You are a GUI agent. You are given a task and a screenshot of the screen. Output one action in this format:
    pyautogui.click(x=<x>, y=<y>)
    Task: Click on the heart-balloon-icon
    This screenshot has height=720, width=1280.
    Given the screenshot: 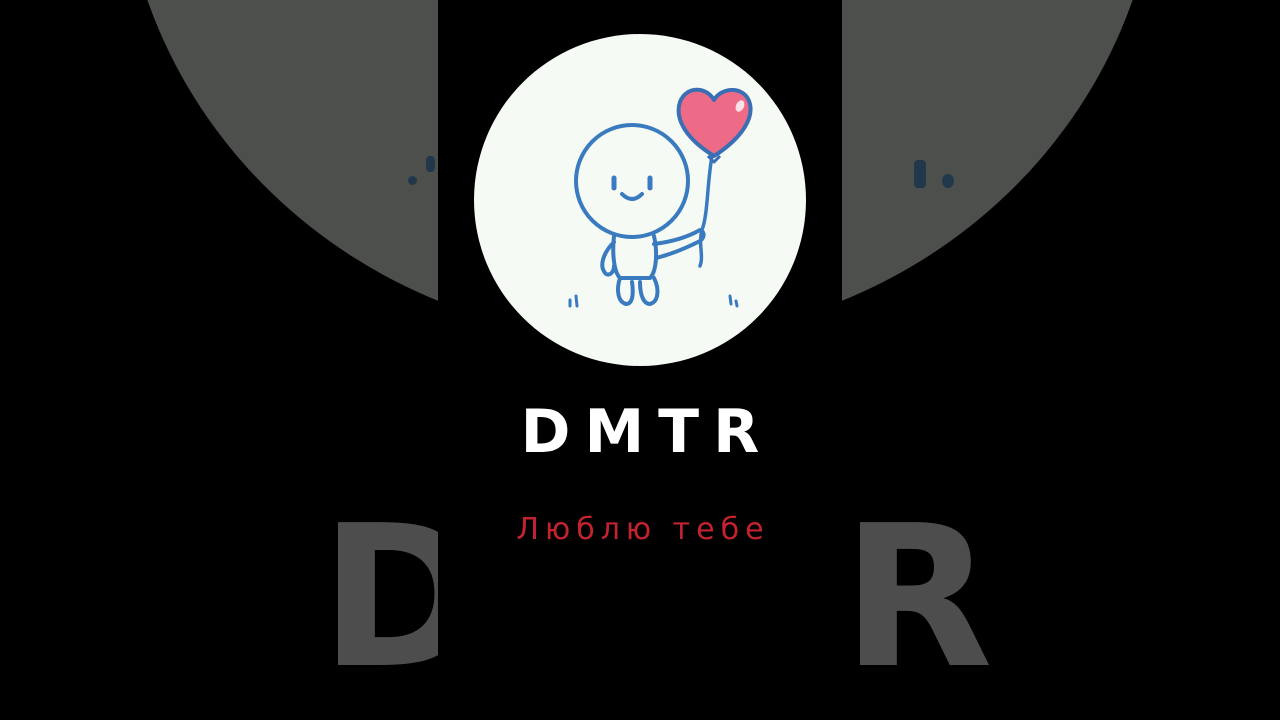 What is the action you would take?
    pyautogui.click(x=714, y=125)
    